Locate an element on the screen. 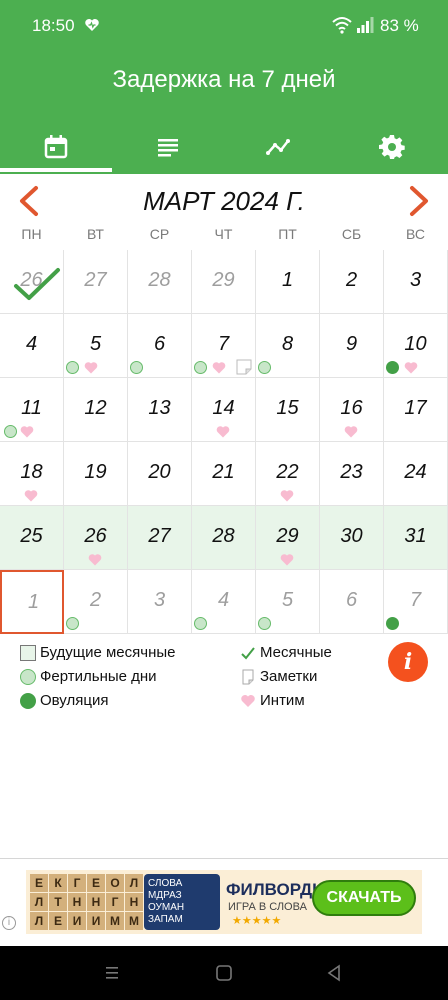  calendar-day-cell: 16 is located at coordinates (352, 410).